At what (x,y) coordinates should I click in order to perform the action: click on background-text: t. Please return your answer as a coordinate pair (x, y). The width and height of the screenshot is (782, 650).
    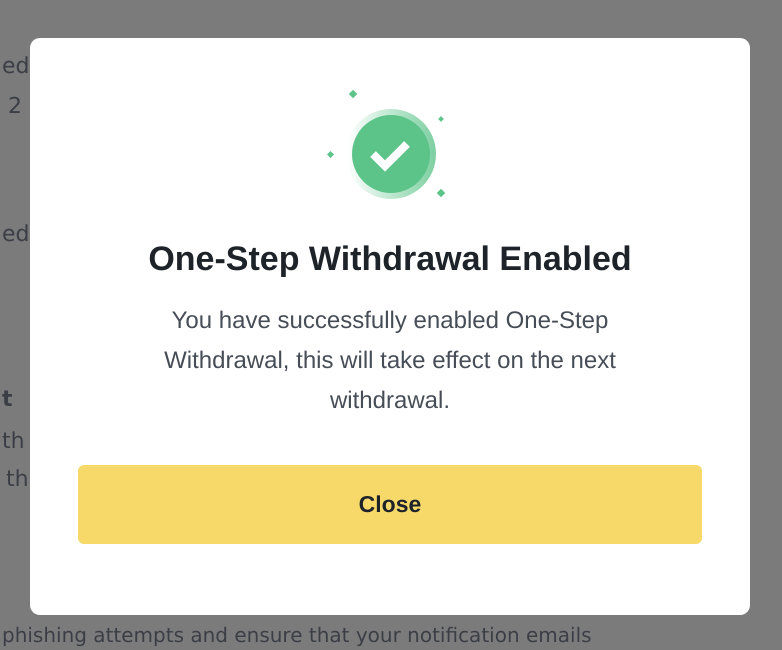
    Looking at the image, I should click on (7, 400).